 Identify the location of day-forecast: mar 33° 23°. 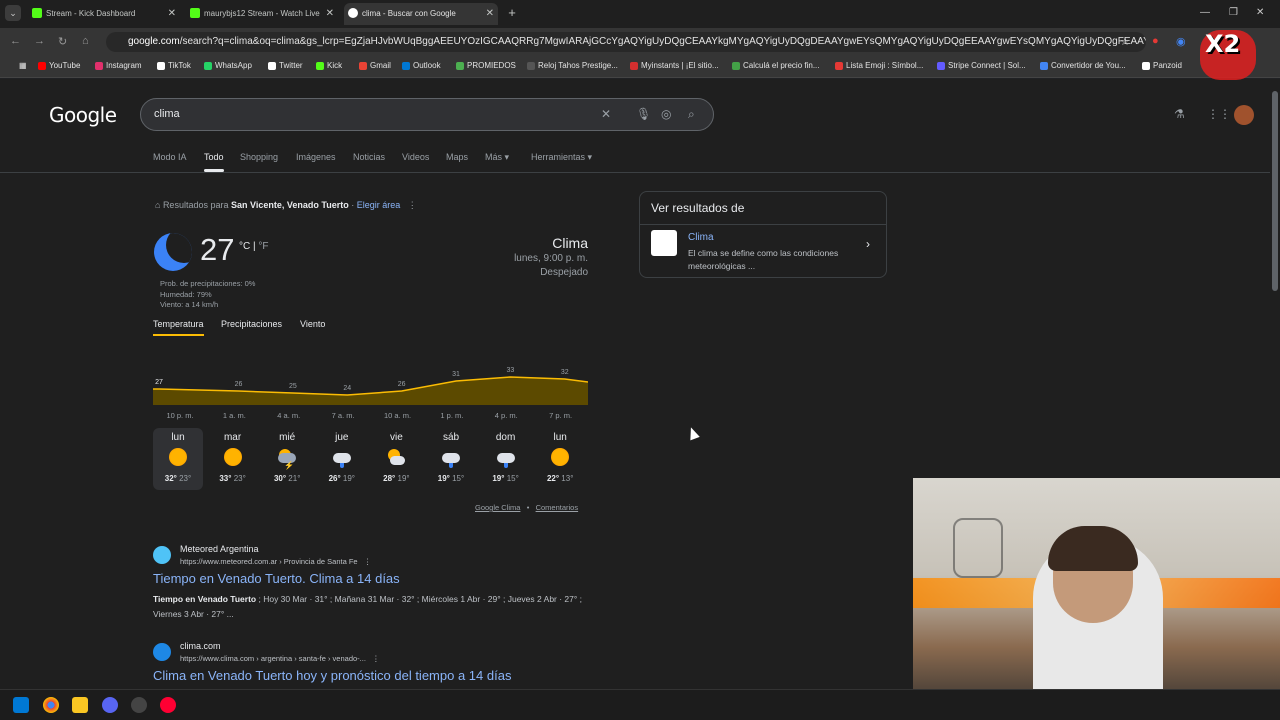
(233, 459).